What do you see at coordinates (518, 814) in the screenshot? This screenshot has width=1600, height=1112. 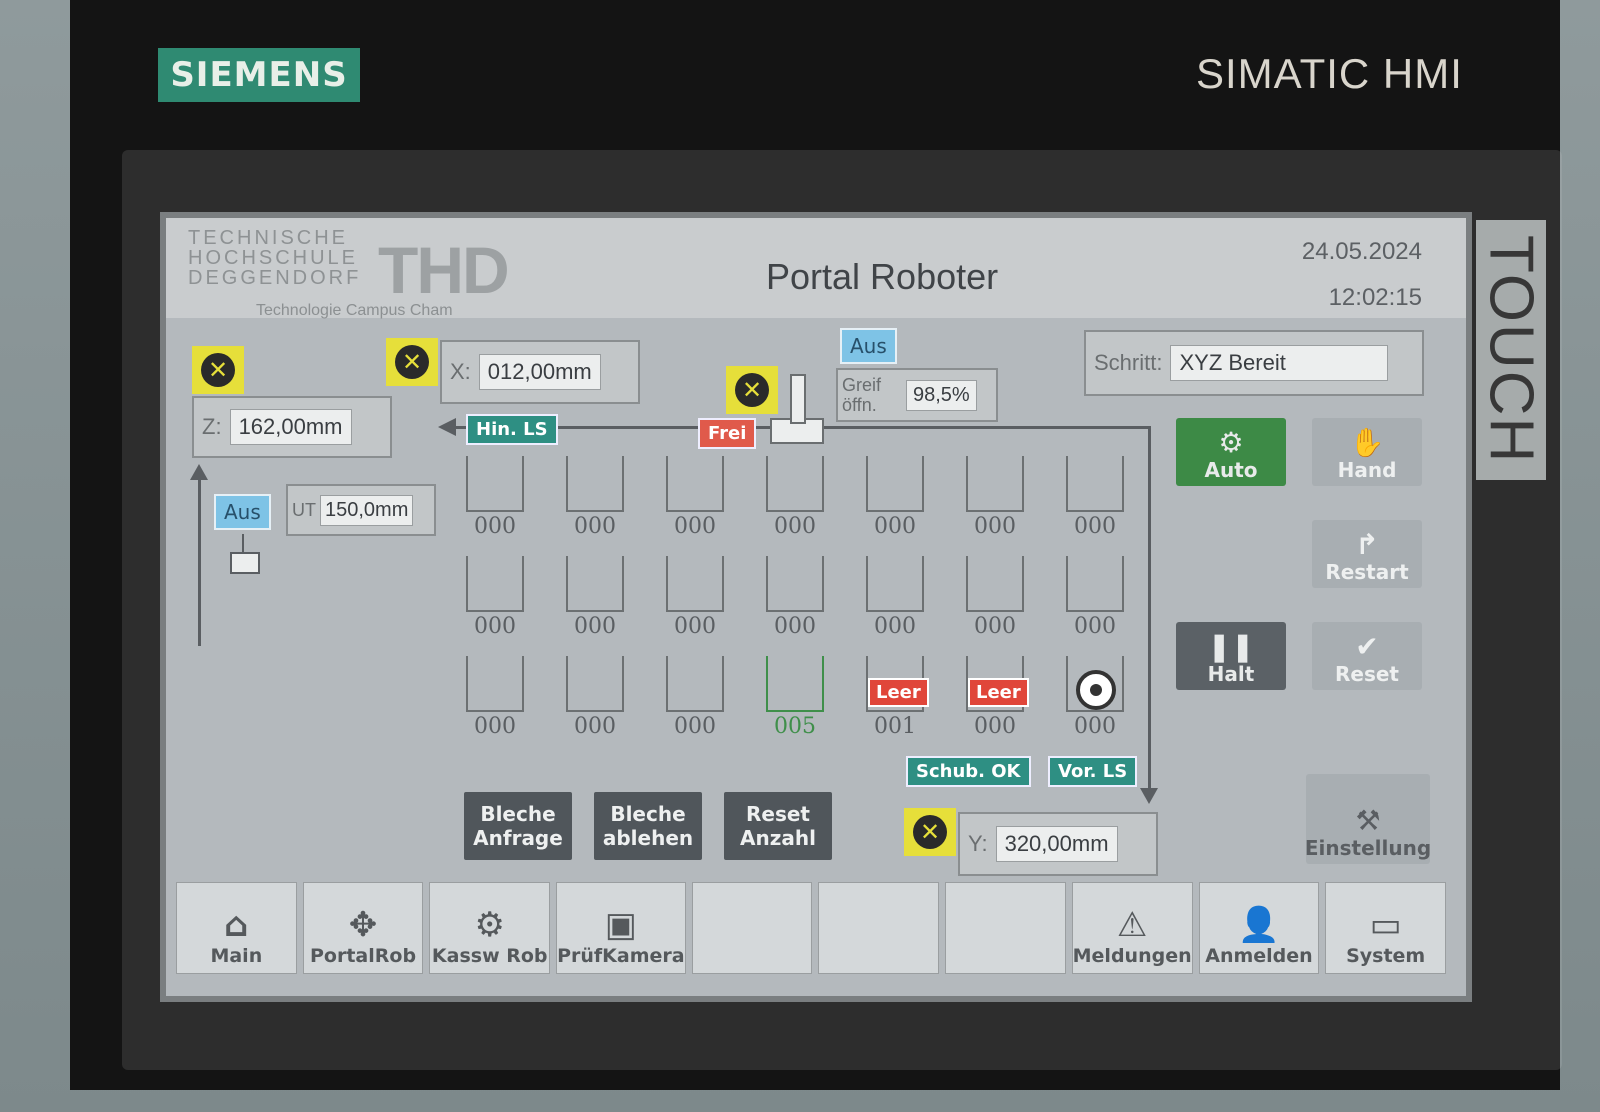 I see `button-line: Bleche` at bounding box center [518, 814].